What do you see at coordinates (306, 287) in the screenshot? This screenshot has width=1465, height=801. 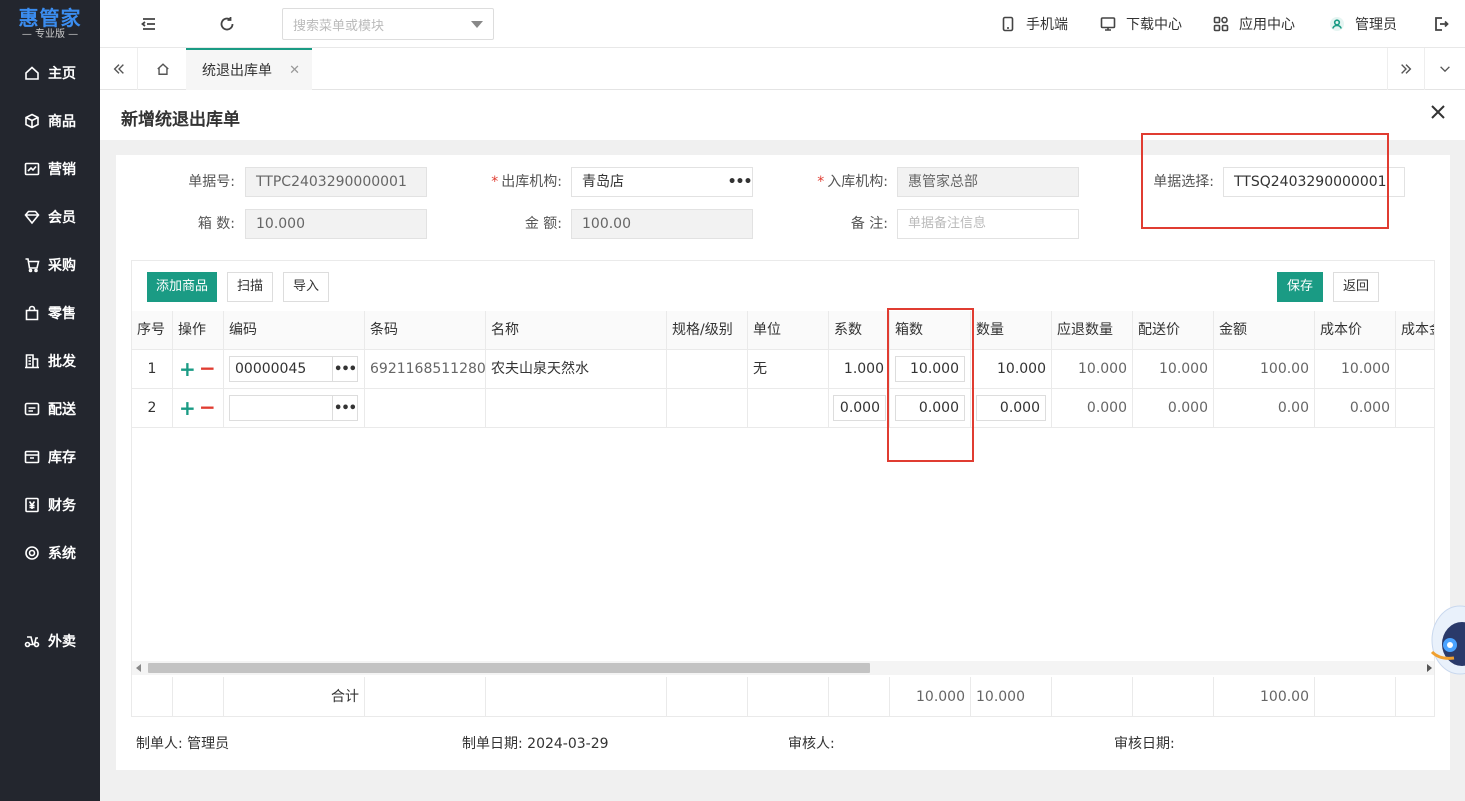 I see `import-button: 导入` at bounding box center [306, 287].